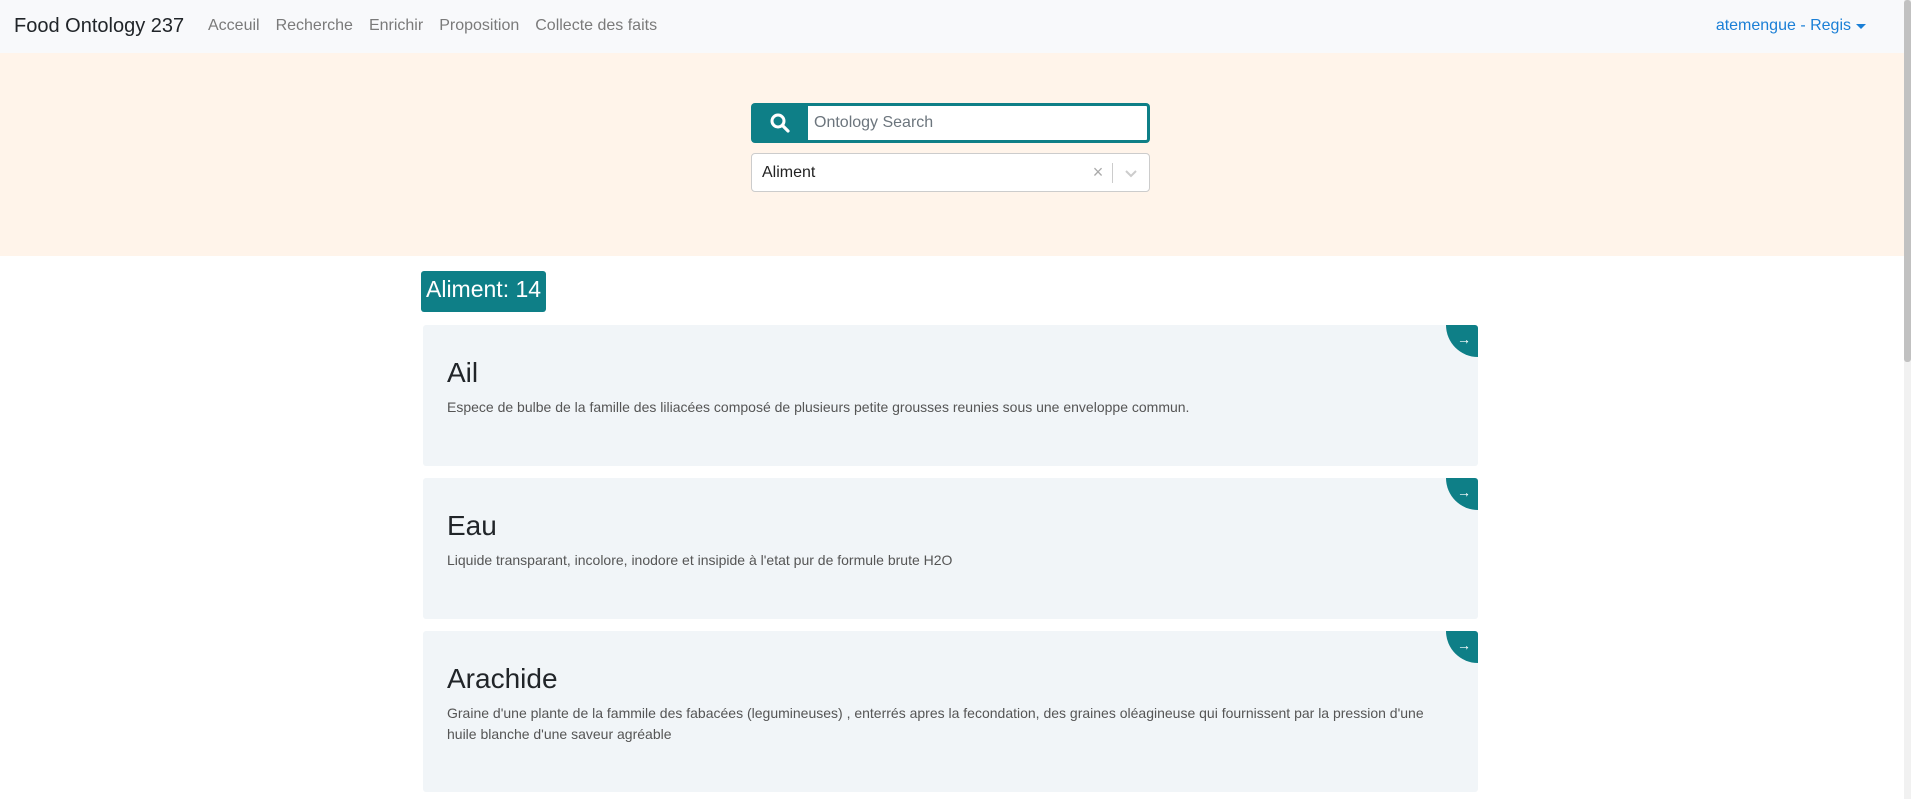  Describe the element at coordinates (479, 26) in the screenshot. I see `nav-link-proposition: Proposition` at that location.